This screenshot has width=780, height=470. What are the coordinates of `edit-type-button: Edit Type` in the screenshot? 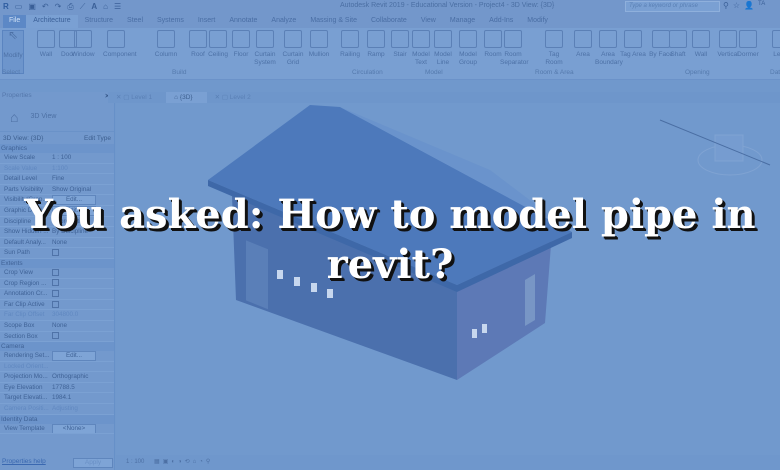 It's located at (97, 138).